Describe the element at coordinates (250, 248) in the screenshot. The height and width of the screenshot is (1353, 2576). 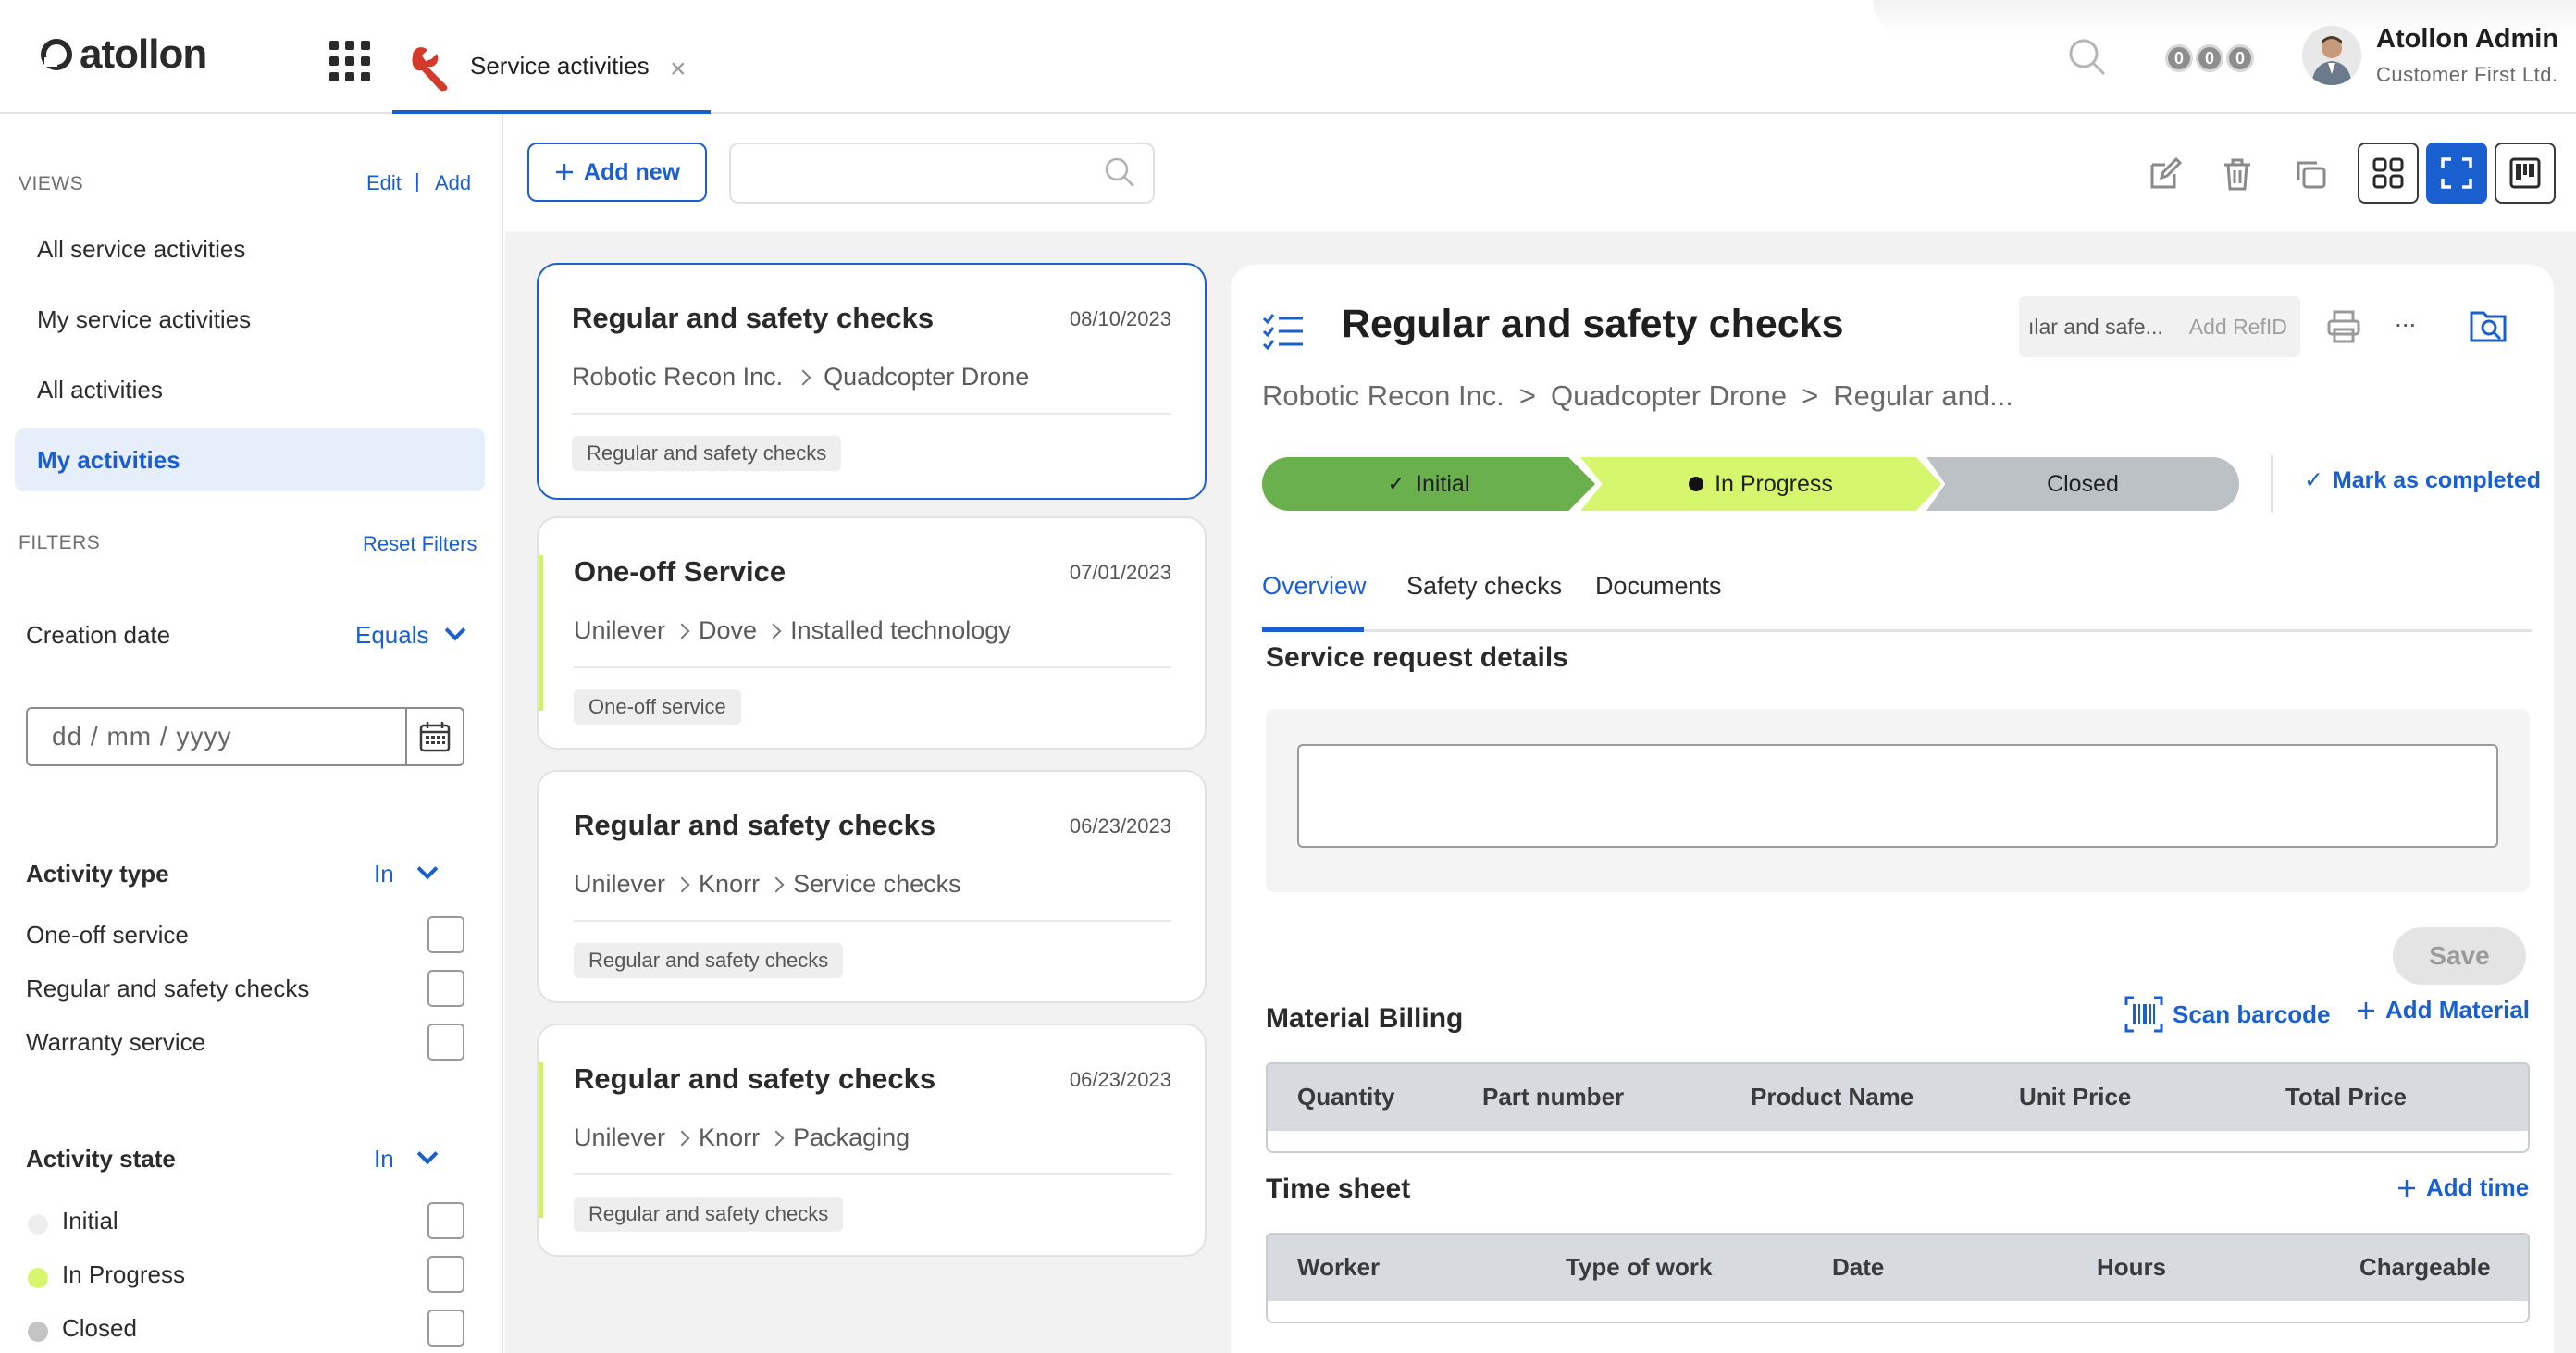
I see `view-item-all-service-activities: All service activities` at that location.